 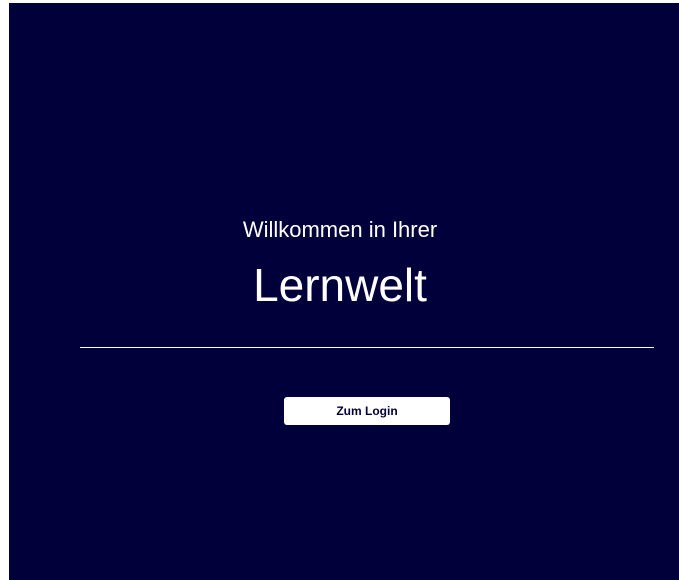 I want to click on divider, so click(x=367, y=347).